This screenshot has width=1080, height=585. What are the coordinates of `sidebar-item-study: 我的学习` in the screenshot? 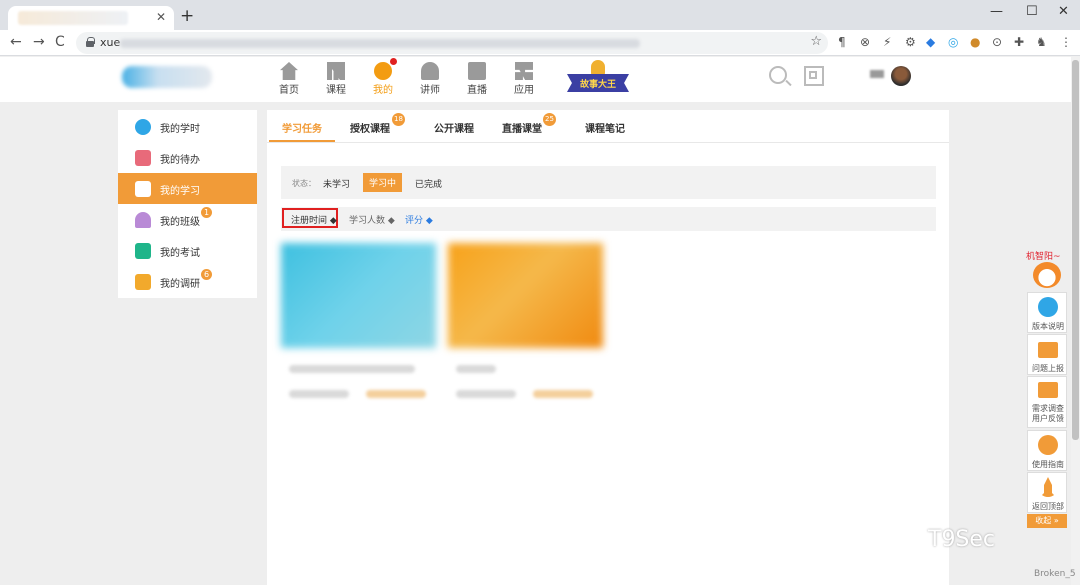 It's located at (187, 188).